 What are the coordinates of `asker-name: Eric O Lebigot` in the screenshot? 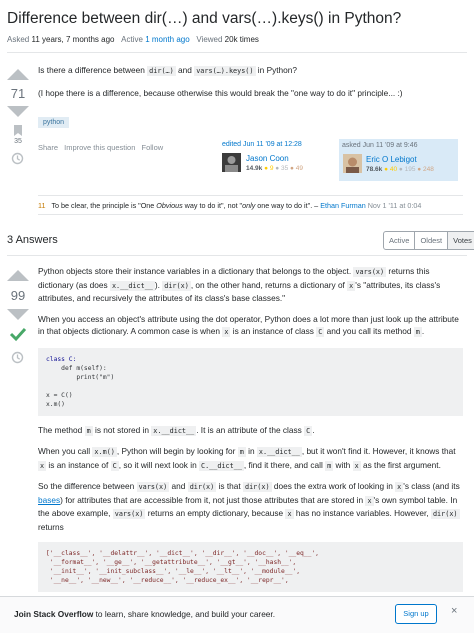 It's located at (391, 159).